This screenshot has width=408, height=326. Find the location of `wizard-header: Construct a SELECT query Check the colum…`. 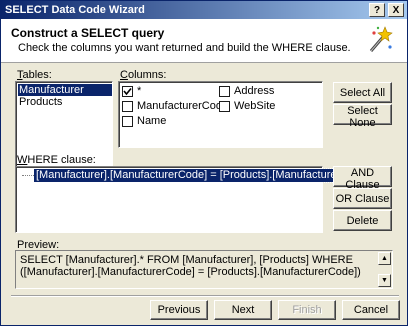

wizard-header: Construct a SELECT query Check the colum… is located at coordinates (204, 41).